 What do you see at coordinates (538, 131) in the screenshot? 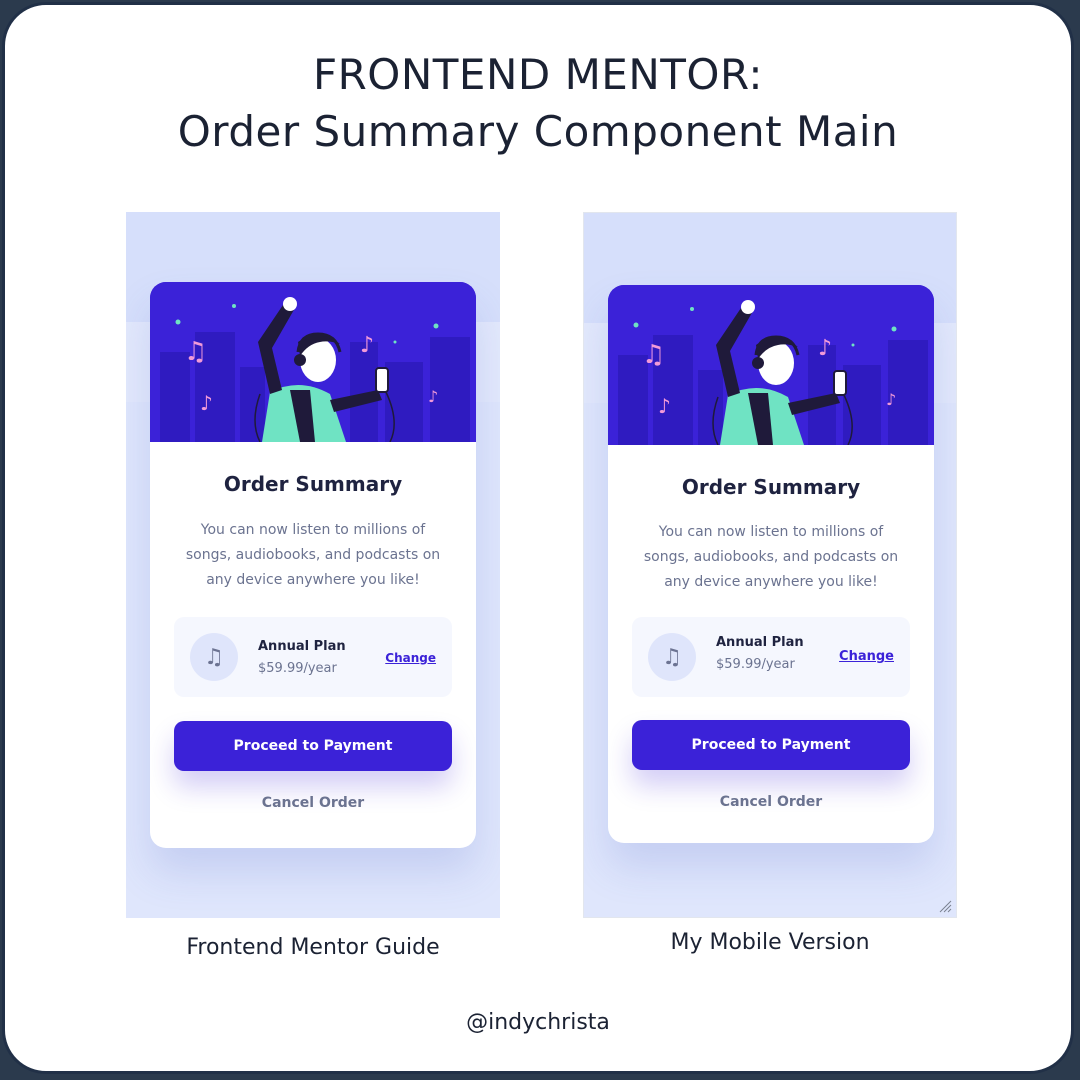
I see `slide-title-line2: Order Summary Component Main` at bounding box center [538, 131].